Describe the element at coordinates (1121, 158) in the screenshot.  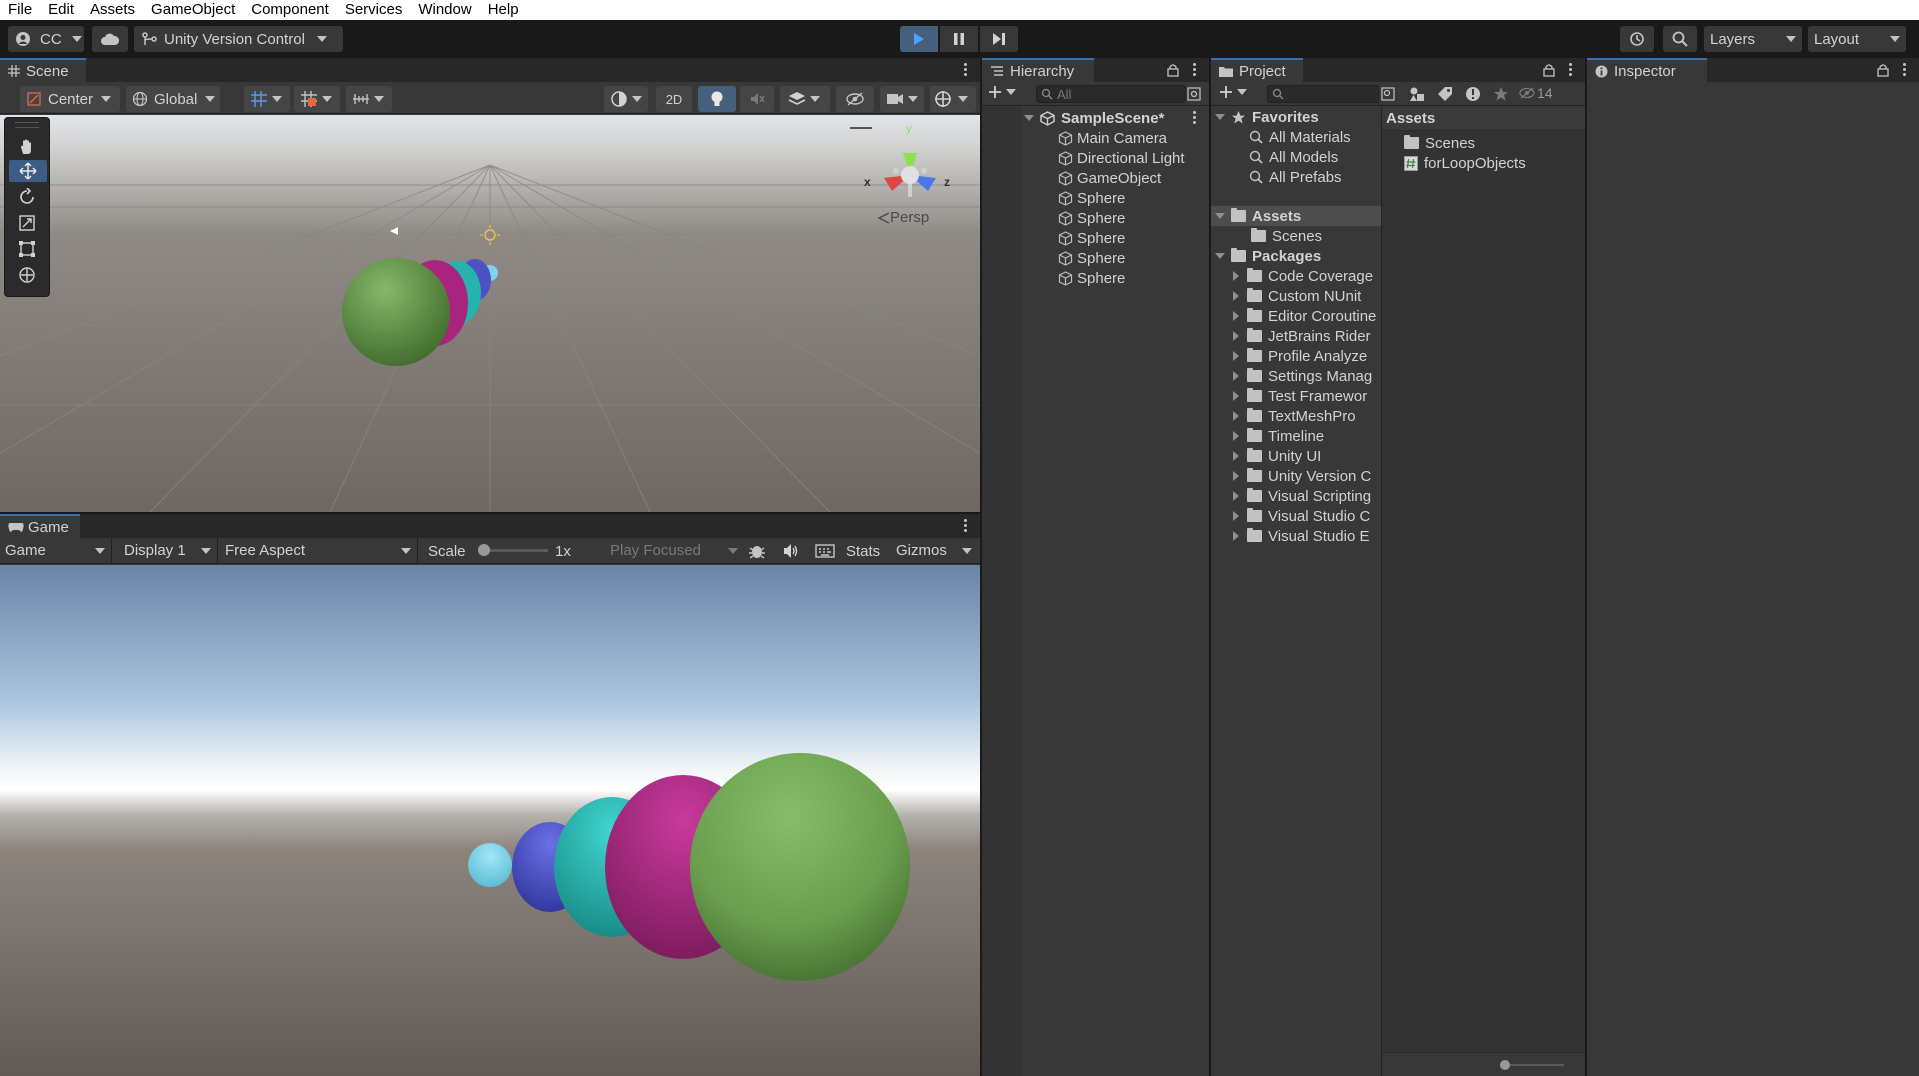
I see `hierarchy-item: Directional Light` at that location.